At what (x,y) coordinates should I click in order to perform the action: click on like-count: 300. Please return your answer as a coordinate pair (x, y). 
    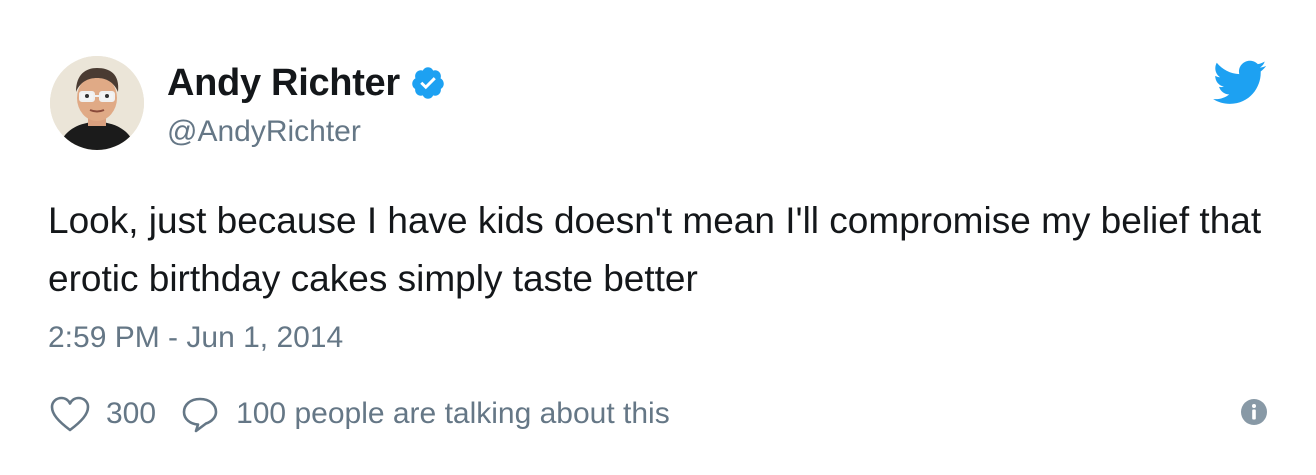
    Looking at the image, I should click on (131, 414).